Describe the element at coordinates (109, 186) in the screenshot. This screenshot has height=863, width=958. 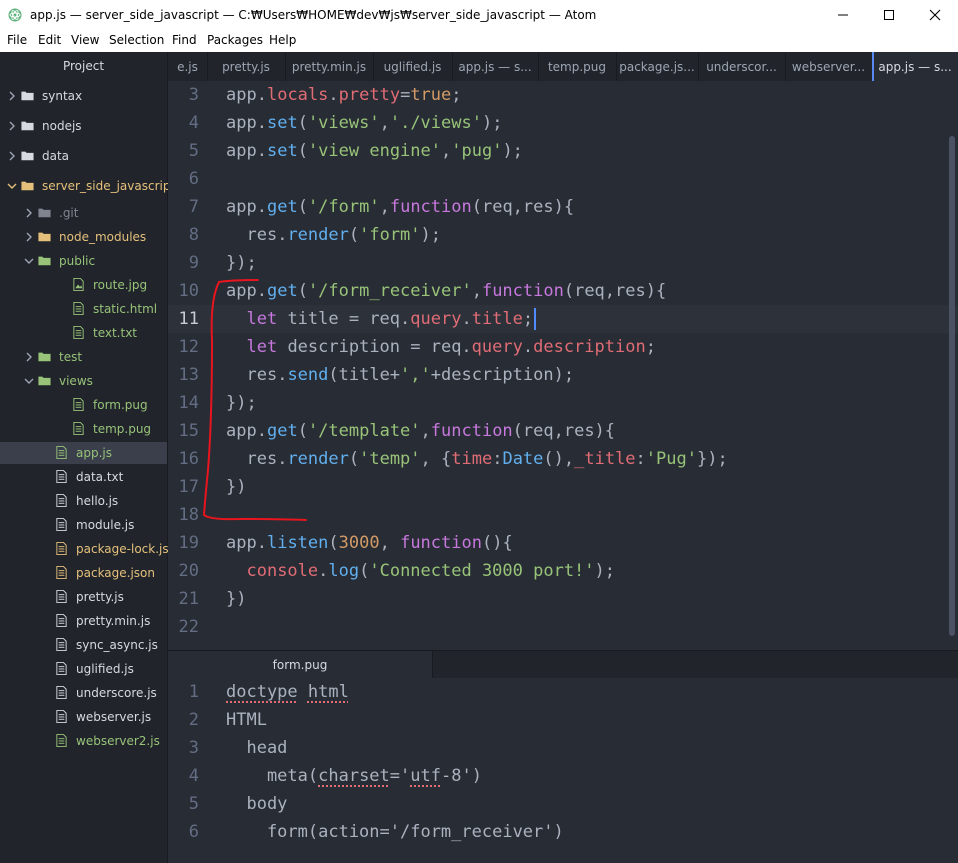
I see `tree-item-label: server_side_javascript` at that location.